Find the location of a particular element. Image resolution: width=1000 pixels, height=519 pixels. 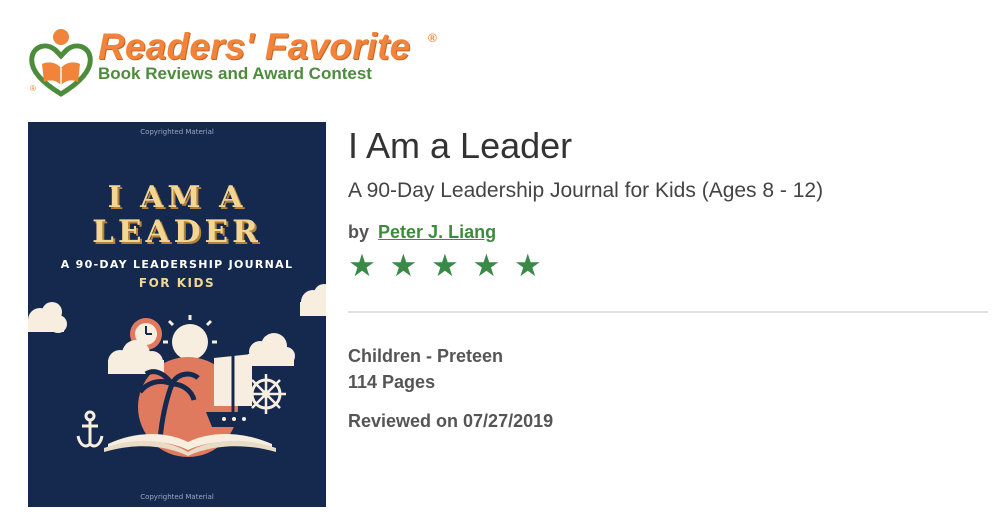

cover-audience: FOR KIDS is located at coordinates (177, 283).